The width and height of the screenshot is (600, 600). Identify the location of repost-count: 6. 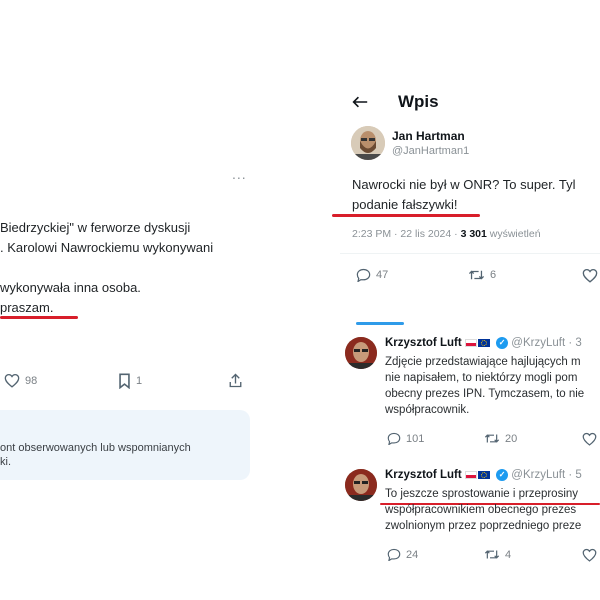
(493, 275).